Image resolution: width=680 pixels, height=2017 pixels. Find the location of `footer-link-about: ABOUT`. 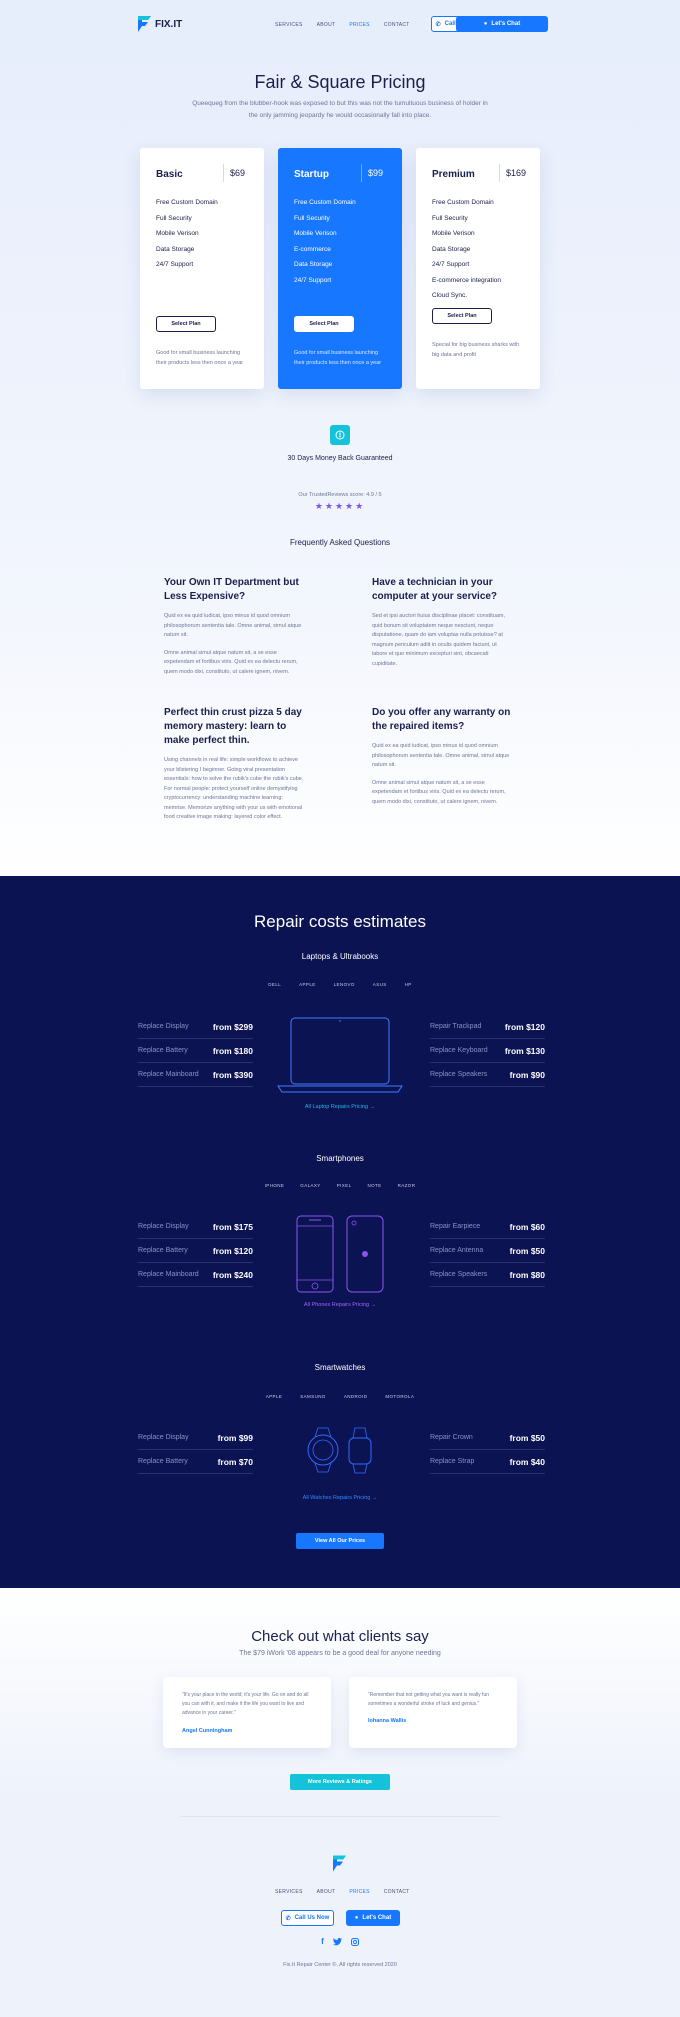

footer-link-about: ABOUT is located at coordinates (326, 1892).